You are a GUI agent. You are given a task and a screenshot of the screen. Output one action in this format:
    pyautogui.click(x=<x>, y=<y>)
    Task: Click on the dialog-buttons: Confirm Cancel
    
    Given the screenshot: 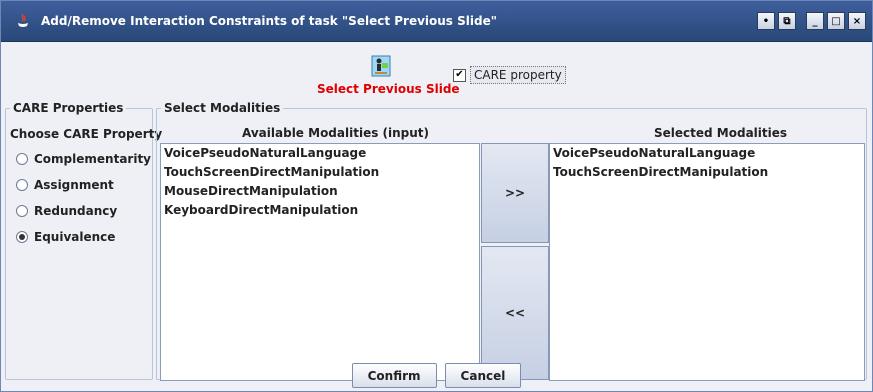 What is the action you would take?
    pyautogui.click(x=436, y=375)
    